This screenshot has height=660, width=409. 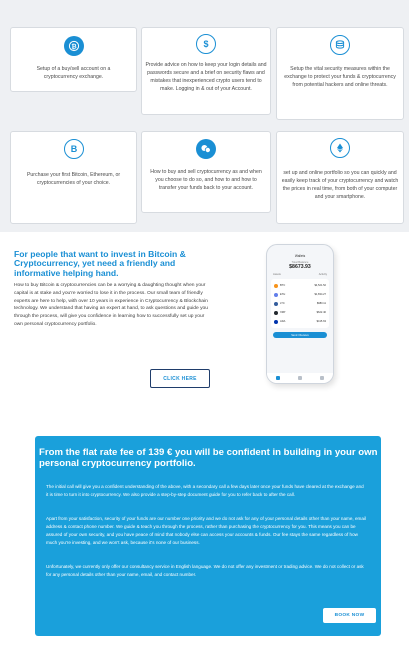 I want to click on home-icon, so click(x=278, y=378).